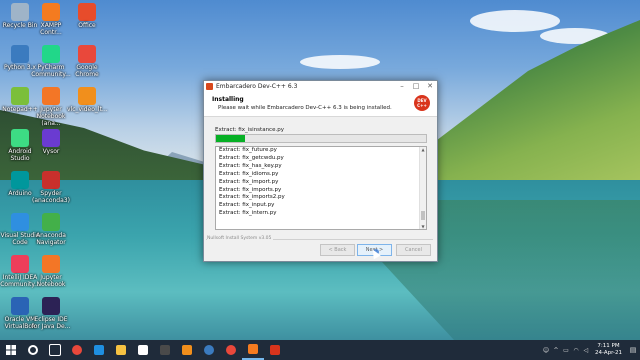  What do you see at coordinates (586, 350) in the screenshot?
I see `volume-icon: ◁` at bounding box center [586, 350].